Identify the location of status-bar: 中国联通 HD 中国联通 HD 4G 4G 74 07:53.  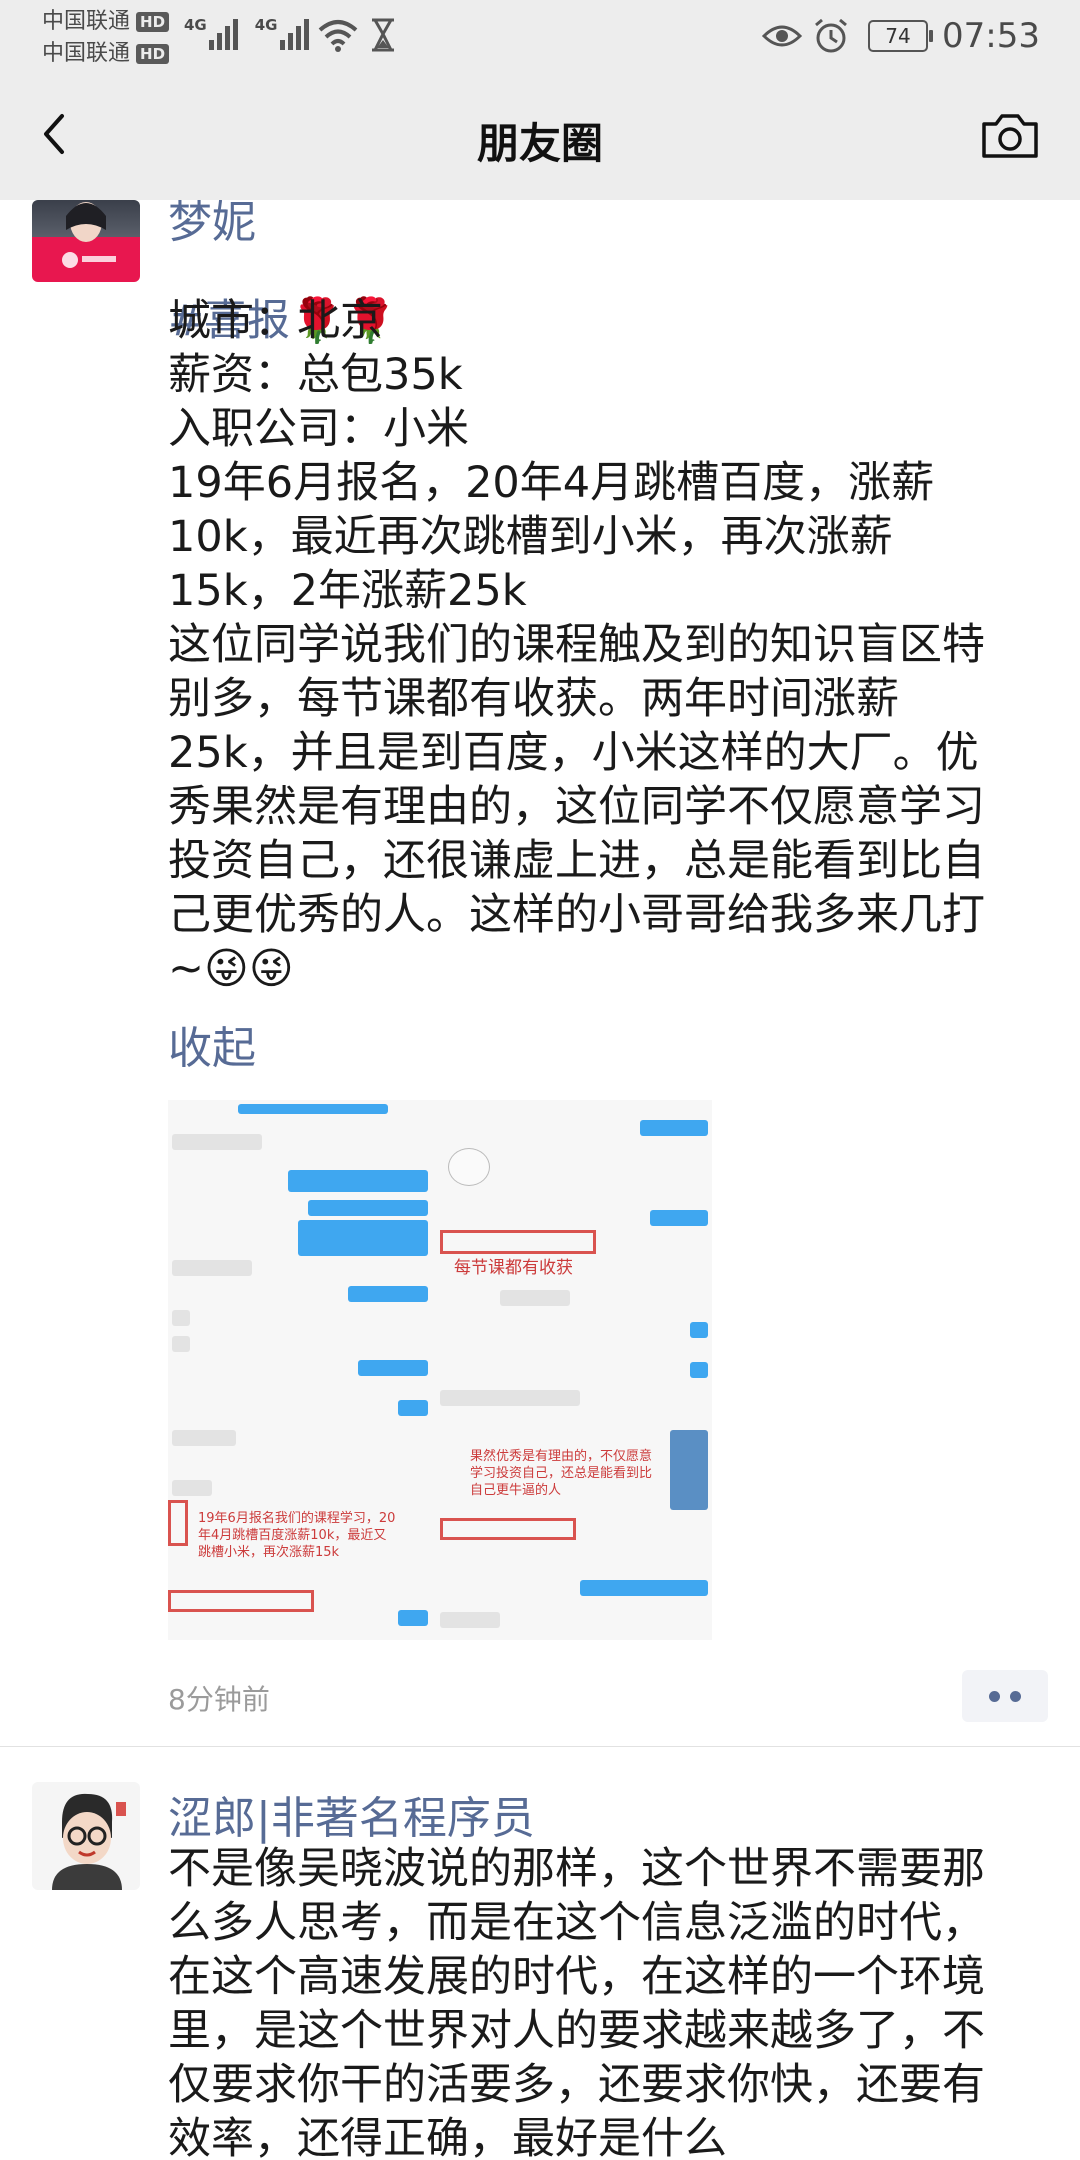
(540, 36).